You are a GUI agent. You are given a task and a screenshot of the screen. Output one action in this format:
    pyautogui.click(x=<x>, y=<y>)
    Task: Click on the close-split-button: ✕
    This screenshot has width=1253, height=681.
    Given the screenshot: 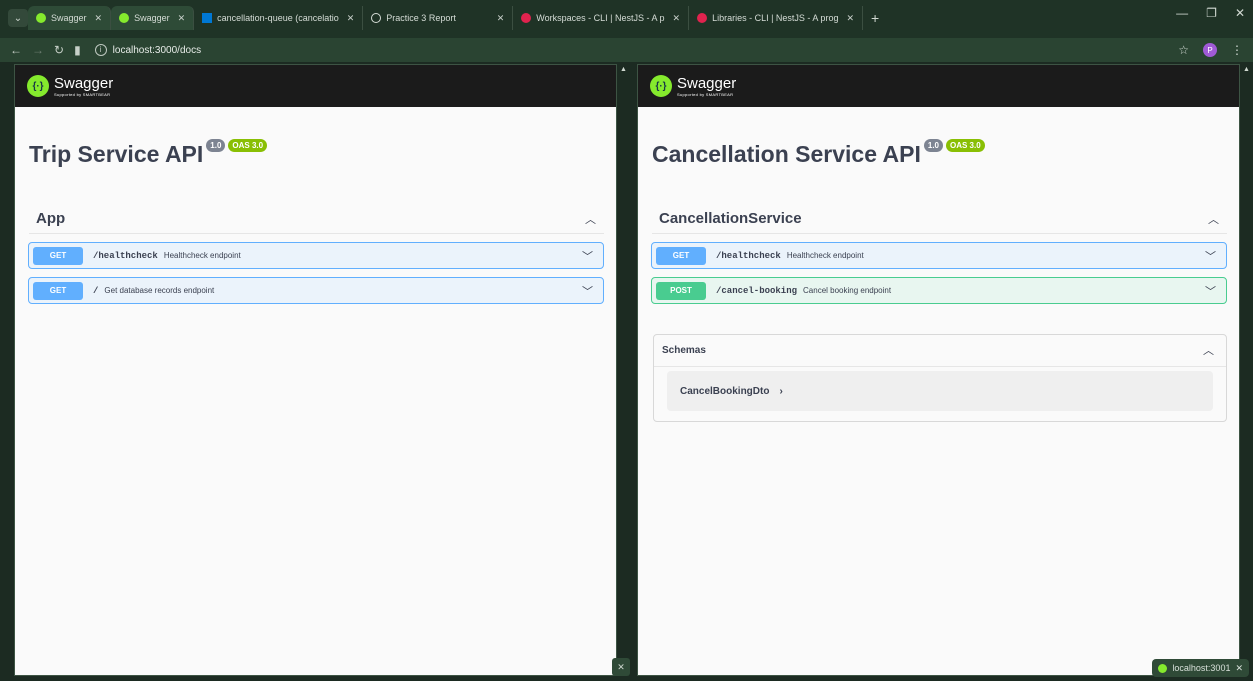 What is the action you would take?
    pyautogui.click(x=621, y=667)
    